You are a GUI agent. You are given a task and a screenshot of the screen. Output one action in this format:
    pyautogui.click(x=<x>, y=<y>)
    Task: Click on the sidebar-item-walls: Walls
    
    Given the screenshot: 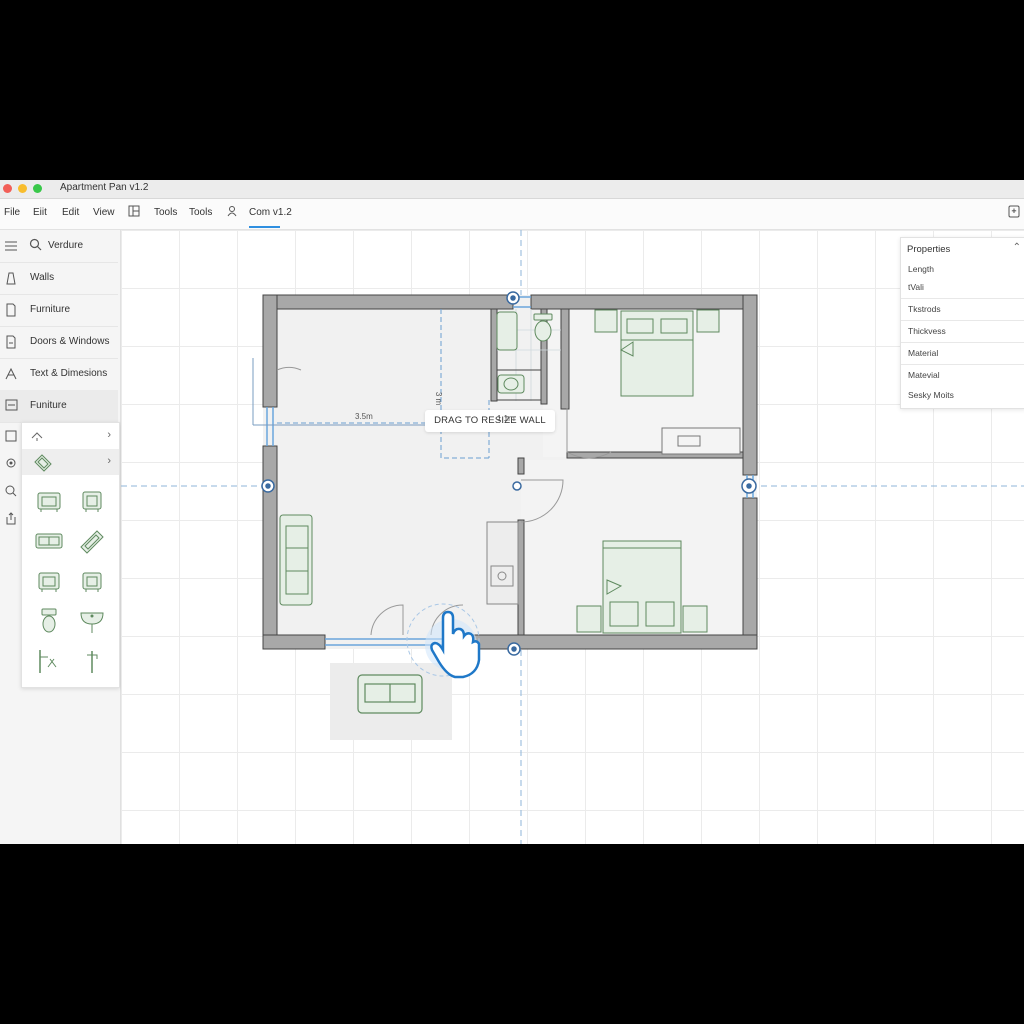 What is the action you would take?
    pyautogui.click(x=59, y=278)
    